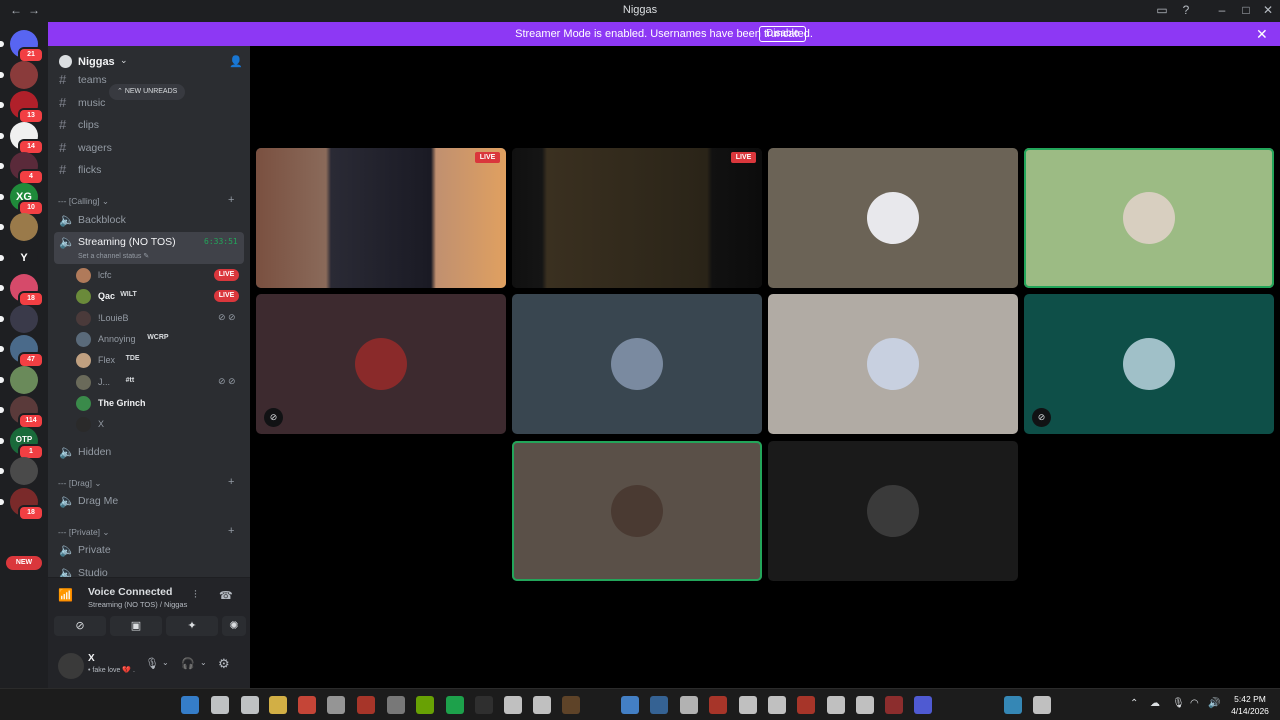  Describe the element at coordinates (278, 705) in the screenshot. I see `file-explorer-icon` at that location.